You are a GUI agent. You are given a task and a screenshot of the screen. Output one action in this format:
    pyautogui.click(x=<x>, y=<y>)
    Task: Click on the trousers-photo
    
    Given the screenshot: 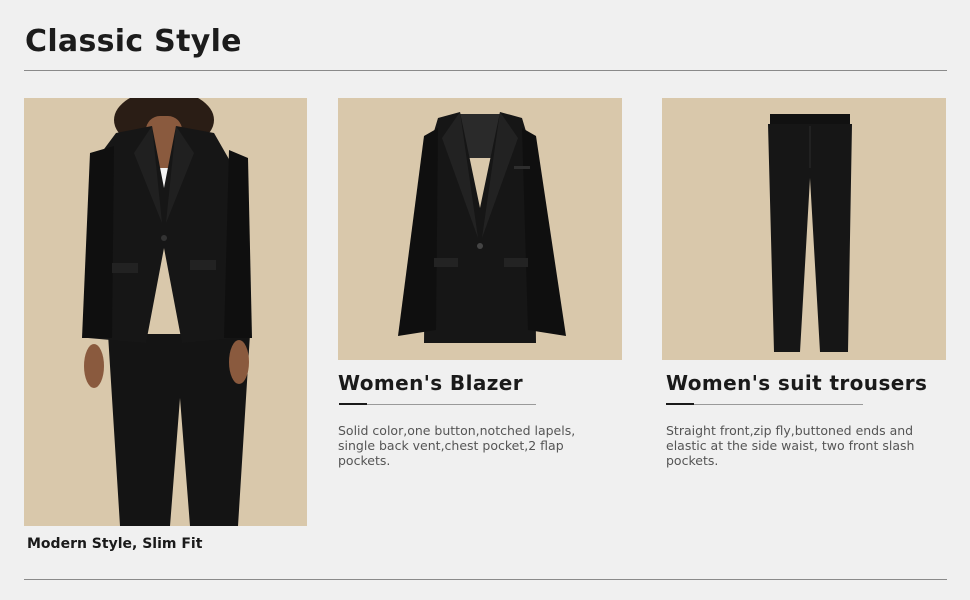 What is the action you would take?
    pyautogui.click(x=804, y=229)
    